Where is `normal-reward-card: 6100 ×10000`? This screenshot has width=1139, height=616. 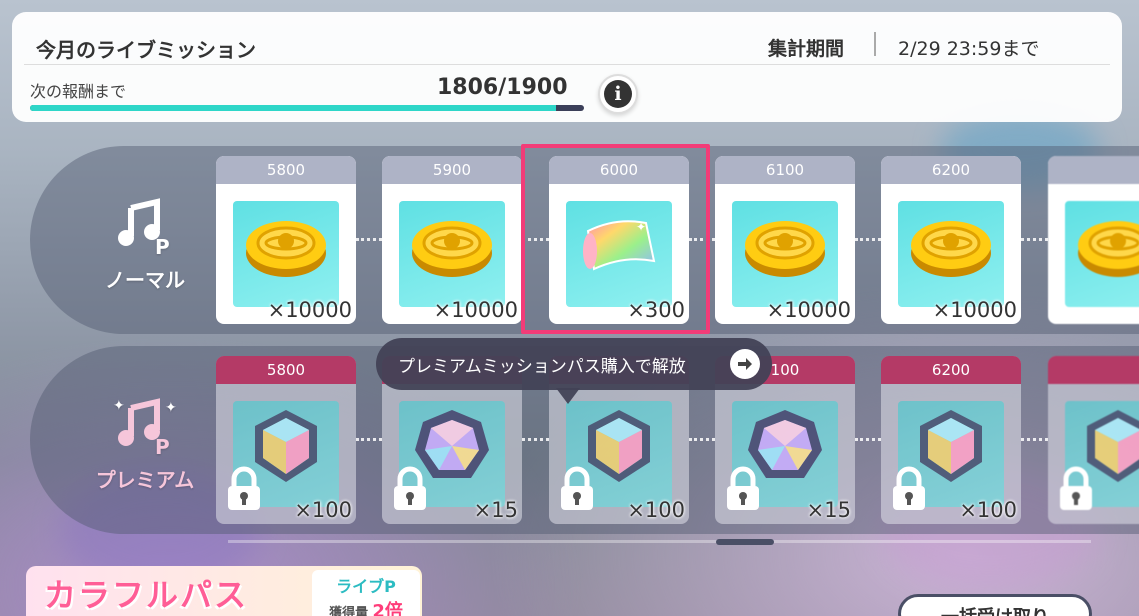
normal-reward-card: 6100 ×10000 is located at coordinates (785, 240).